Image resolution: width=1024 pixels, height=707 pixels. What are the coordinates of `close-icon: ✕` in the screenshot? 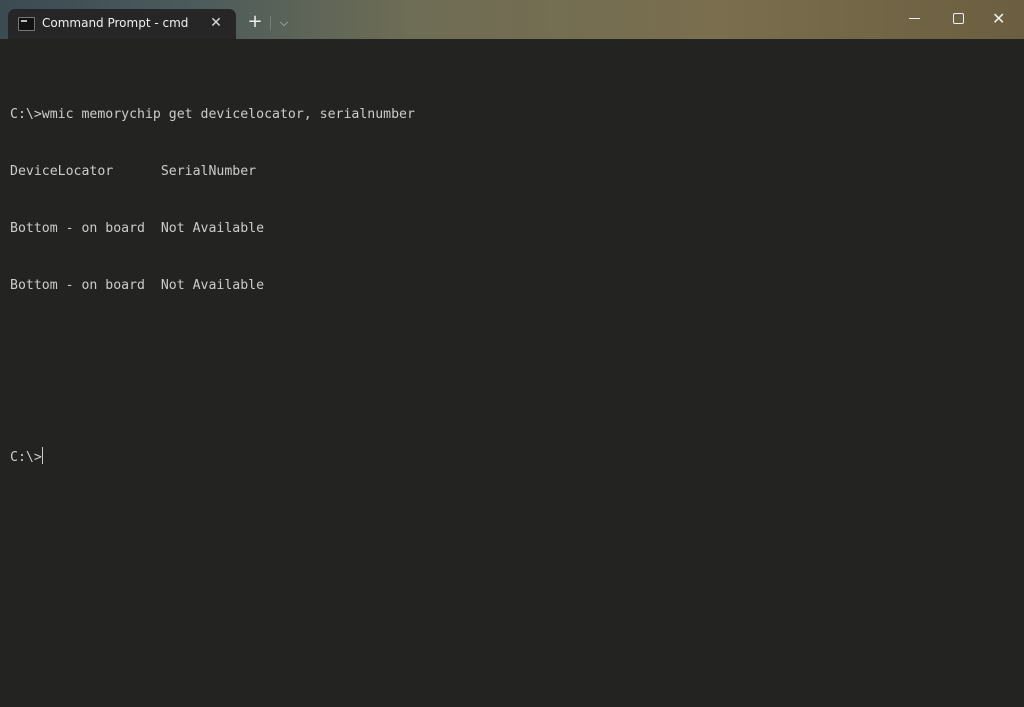 It's located at (999, 18).